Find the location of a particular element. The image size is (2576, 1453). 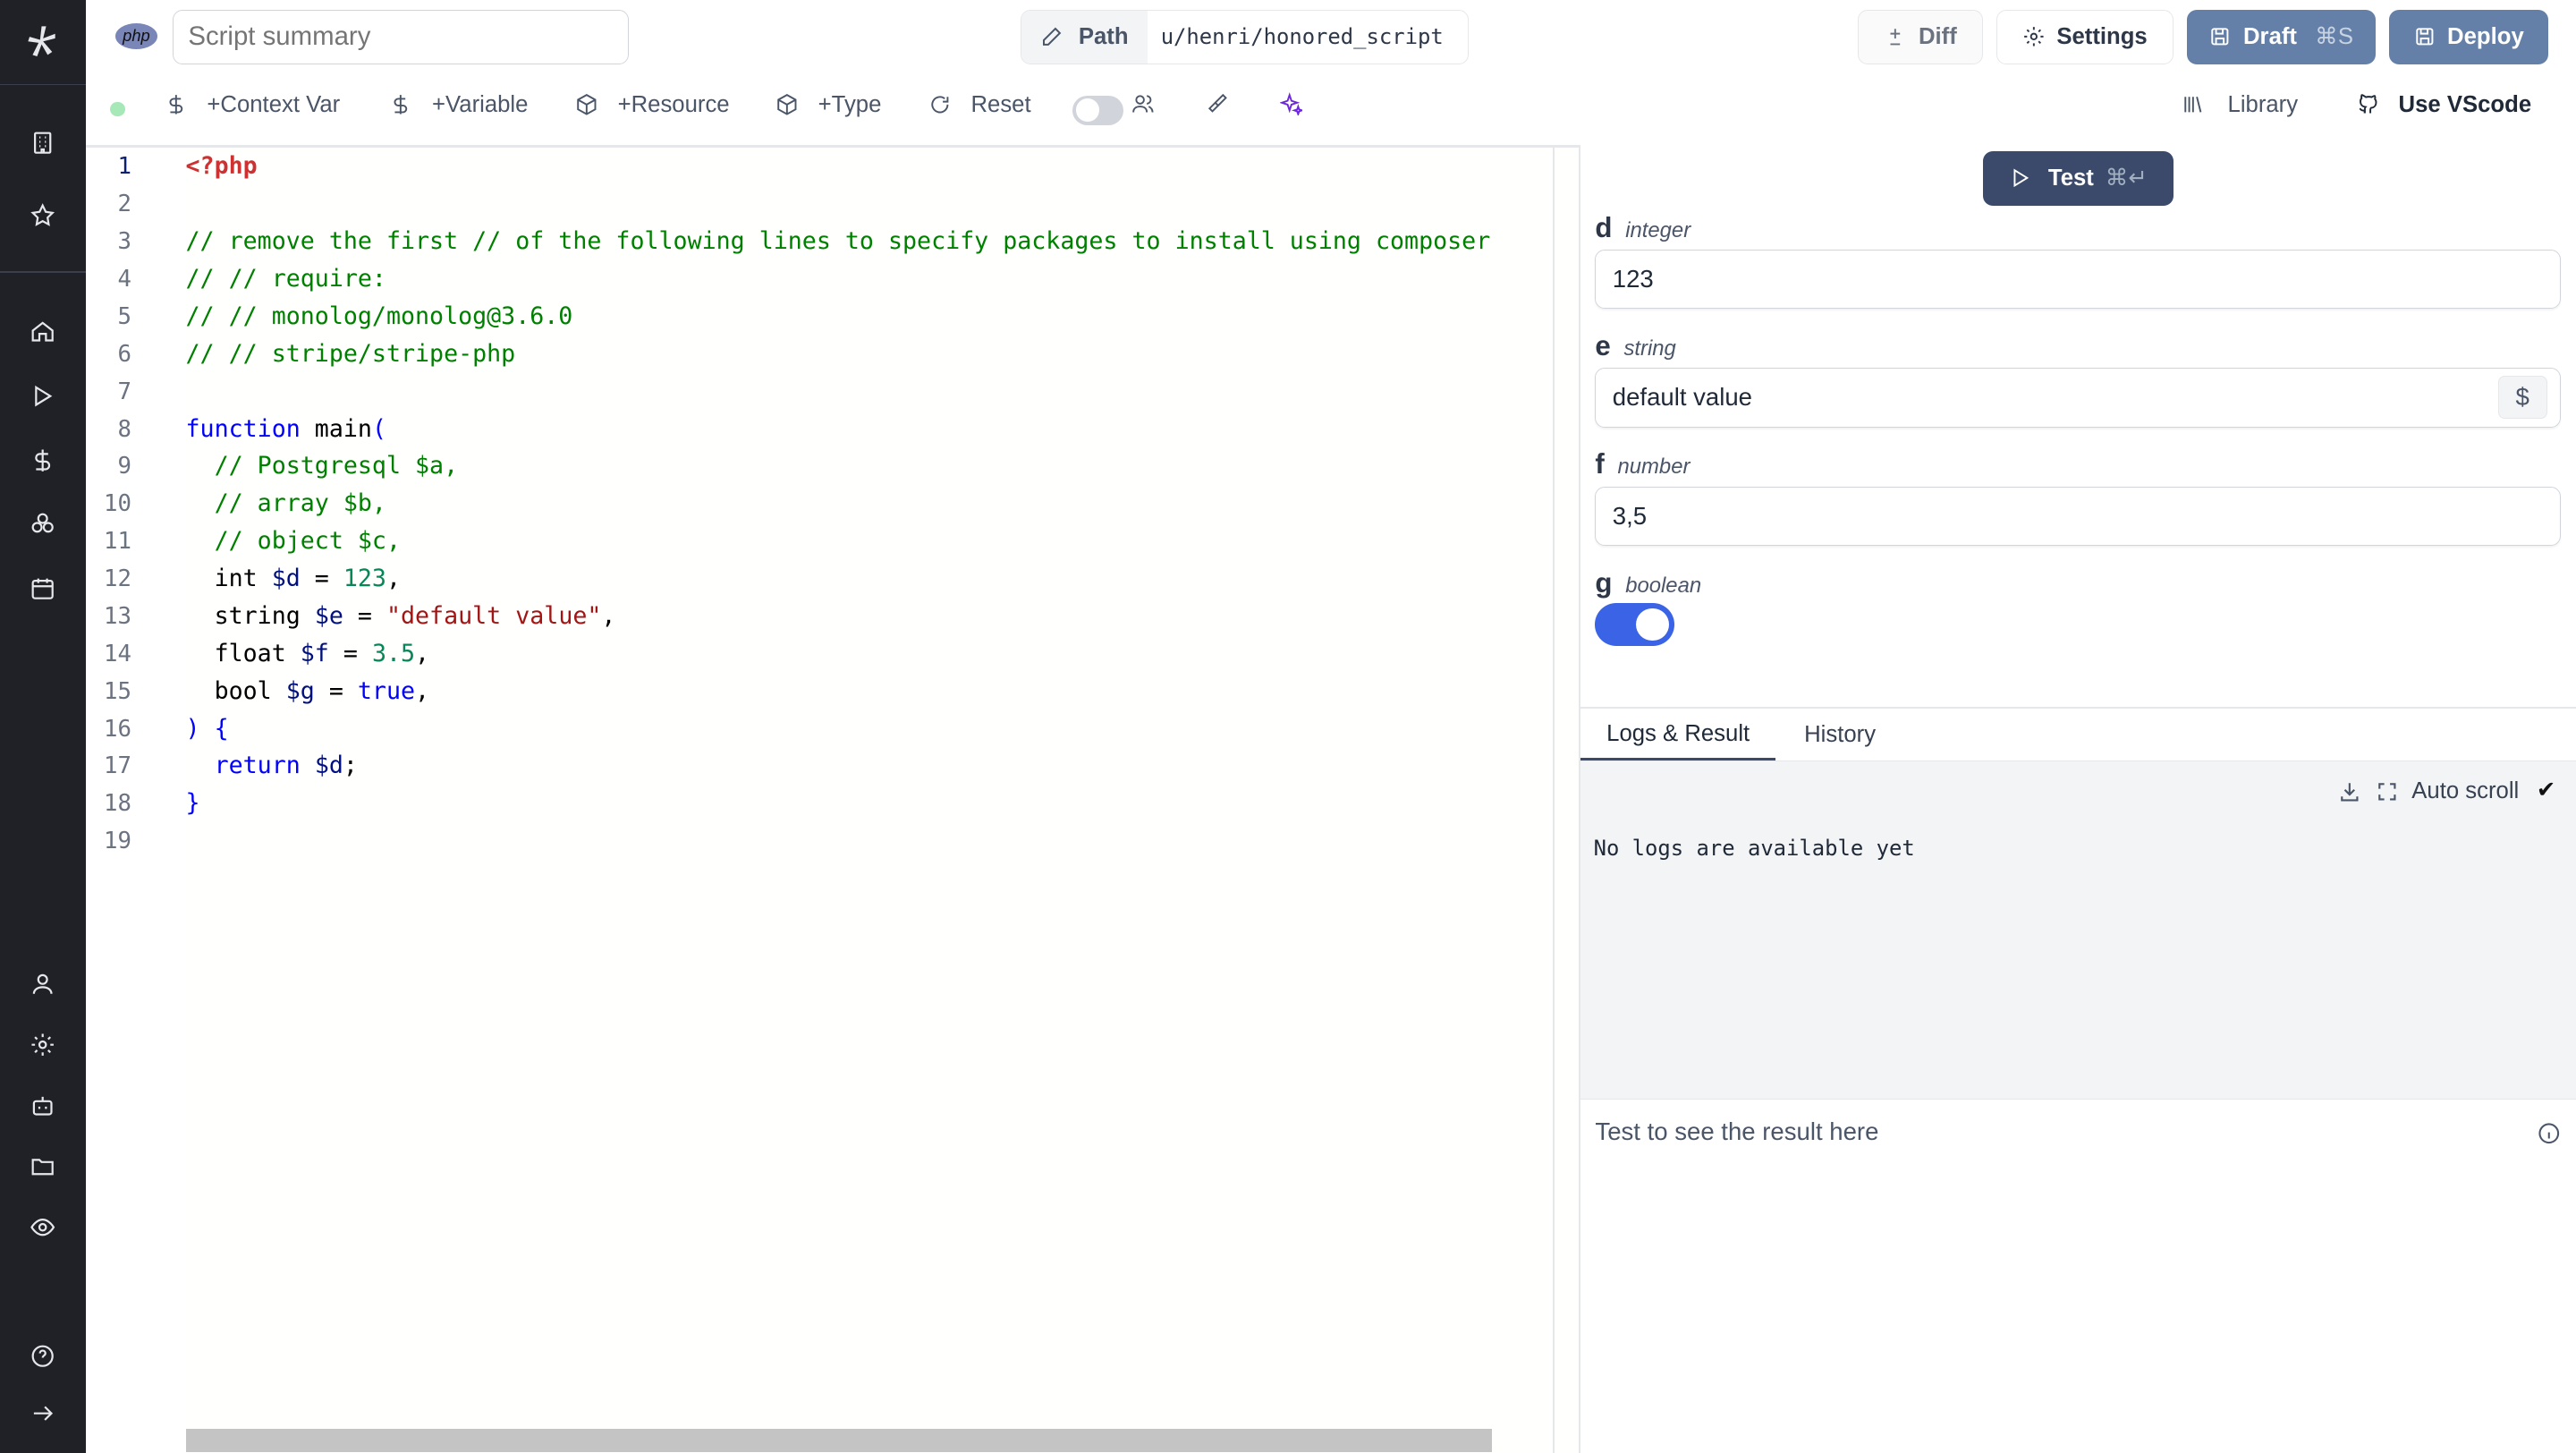

format-brush-icon is located at coordinates (1217, 103).